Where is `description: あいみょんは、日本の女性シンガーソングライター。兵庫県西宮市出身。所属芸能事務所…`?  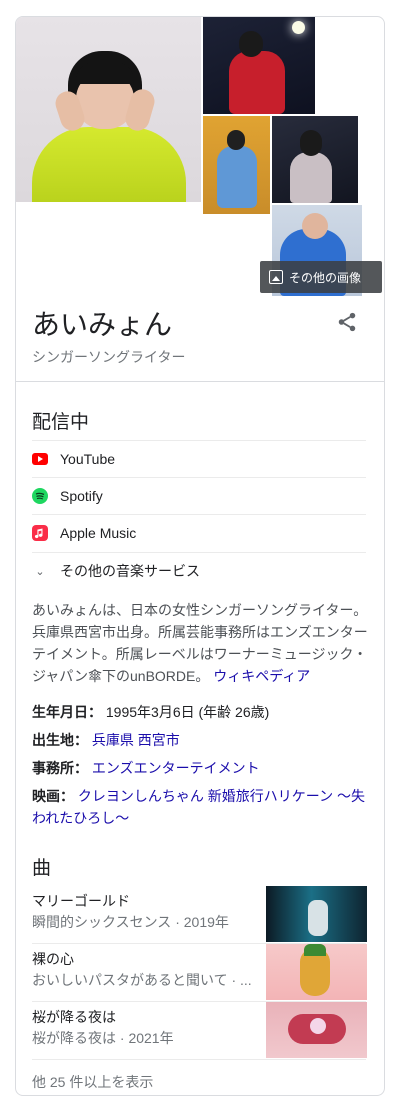 description: あいみょんは、日本の女性シンガーソングライター。兵庫県西宮市出身。所属芸能事務所… is located at coordinates (200, 643).